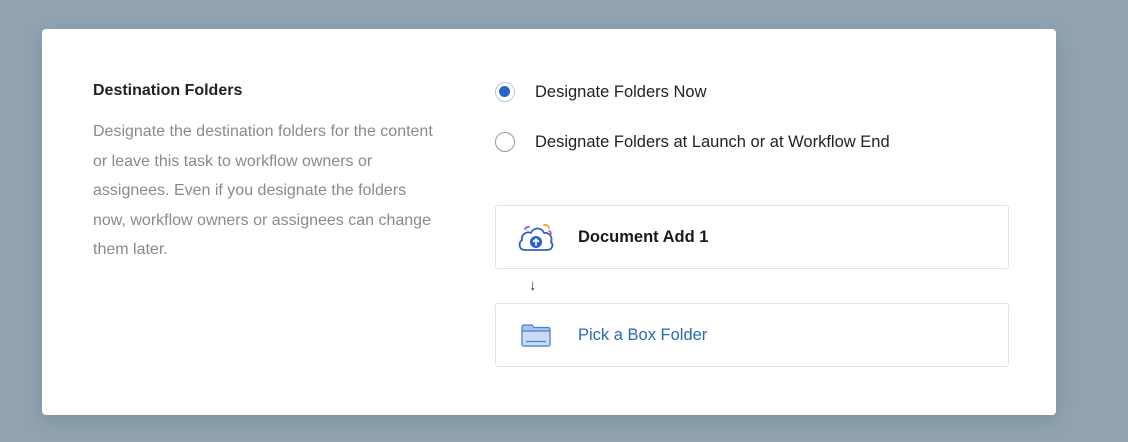 The image size is (1128, 442). What do you see at coordinates (642, 335) in the screenshot?
I see `pick-folder-link: Pick a Box Folder` at bounding box center [642, 335].